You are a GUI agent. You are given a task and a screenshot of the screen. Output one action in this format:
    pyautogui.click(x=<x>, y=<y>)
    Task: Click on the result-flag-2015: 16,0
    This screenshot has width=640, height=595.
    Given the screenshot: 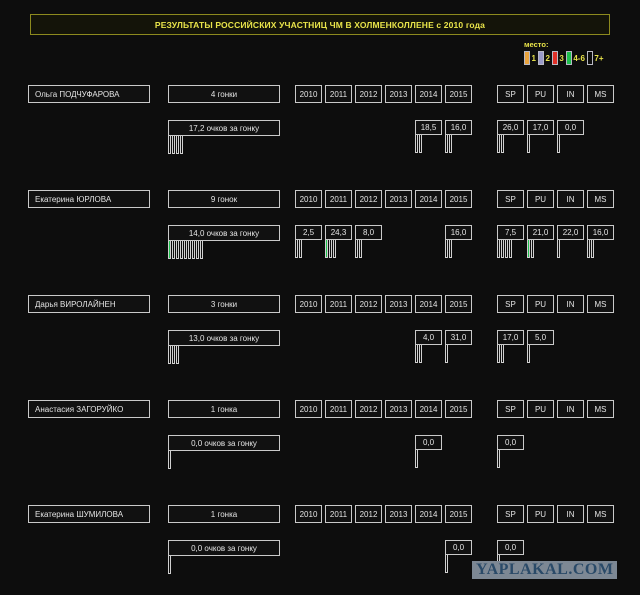 What is the action you would take?
    pyautogui.click(x=458, y=241)
    